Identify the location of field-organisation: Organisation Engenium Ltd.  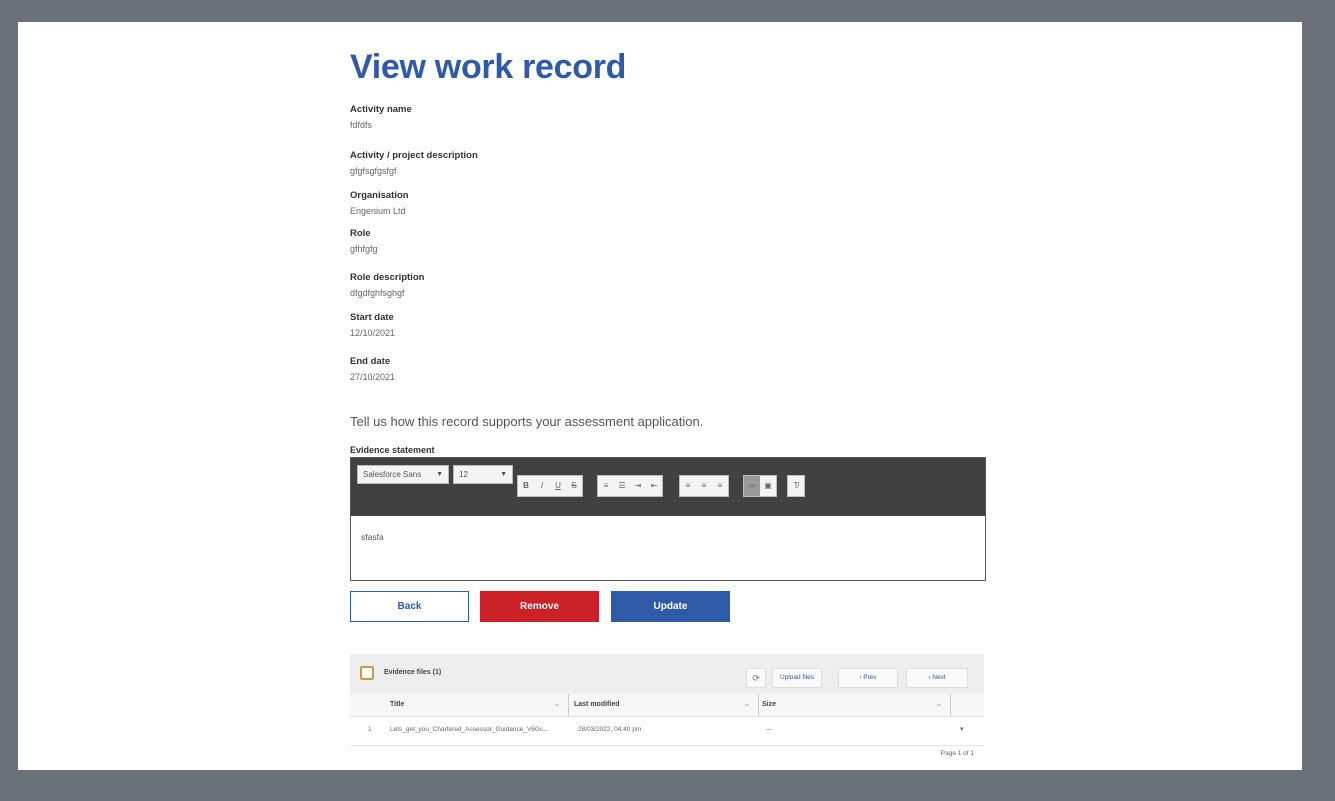
(379, 203).